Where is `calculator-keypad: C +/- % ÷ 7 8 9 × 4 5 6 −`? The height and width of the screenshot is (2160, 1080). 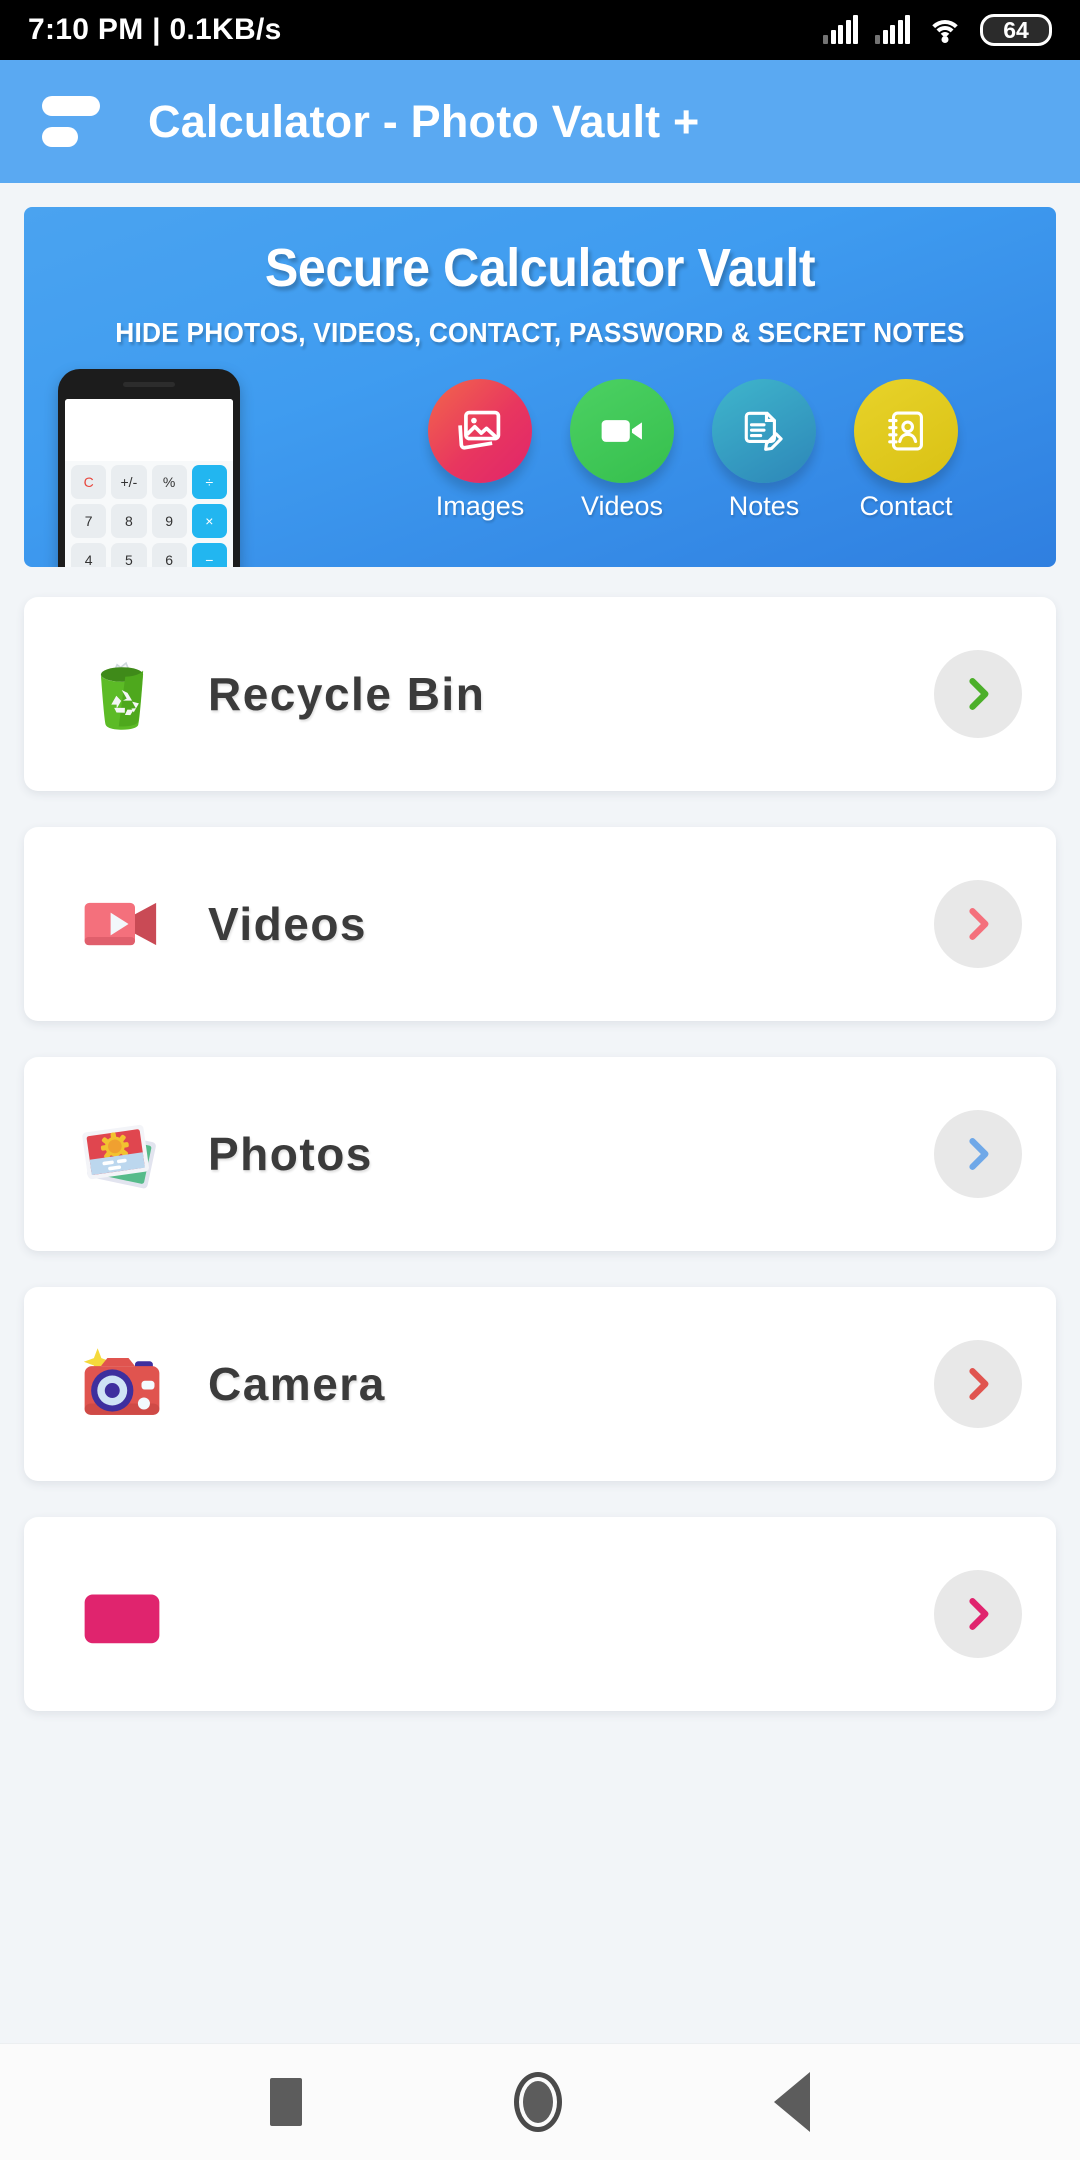
calculator-keypad: C +/- % ÷ 7 8 9 × 4 5 6 − is located at coordinates (149, 514).